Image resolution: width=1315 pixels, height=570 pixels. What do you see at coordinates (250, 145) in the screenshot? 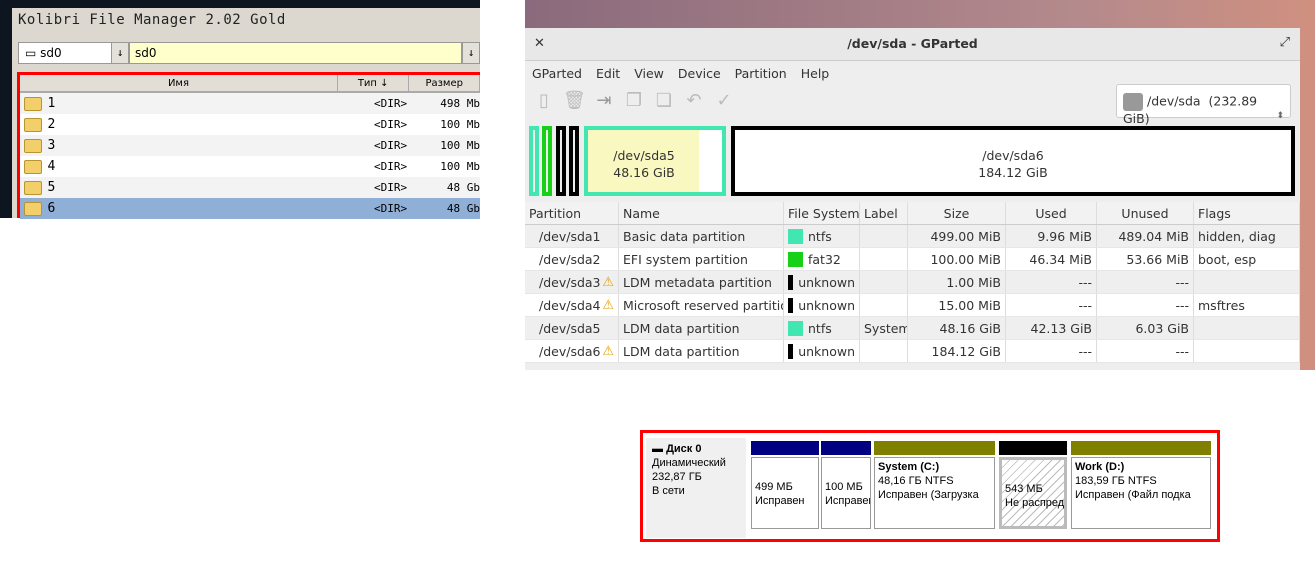
I see `file-row: 3 <DIR> 100 Mb` at bounding box center [250, 145].